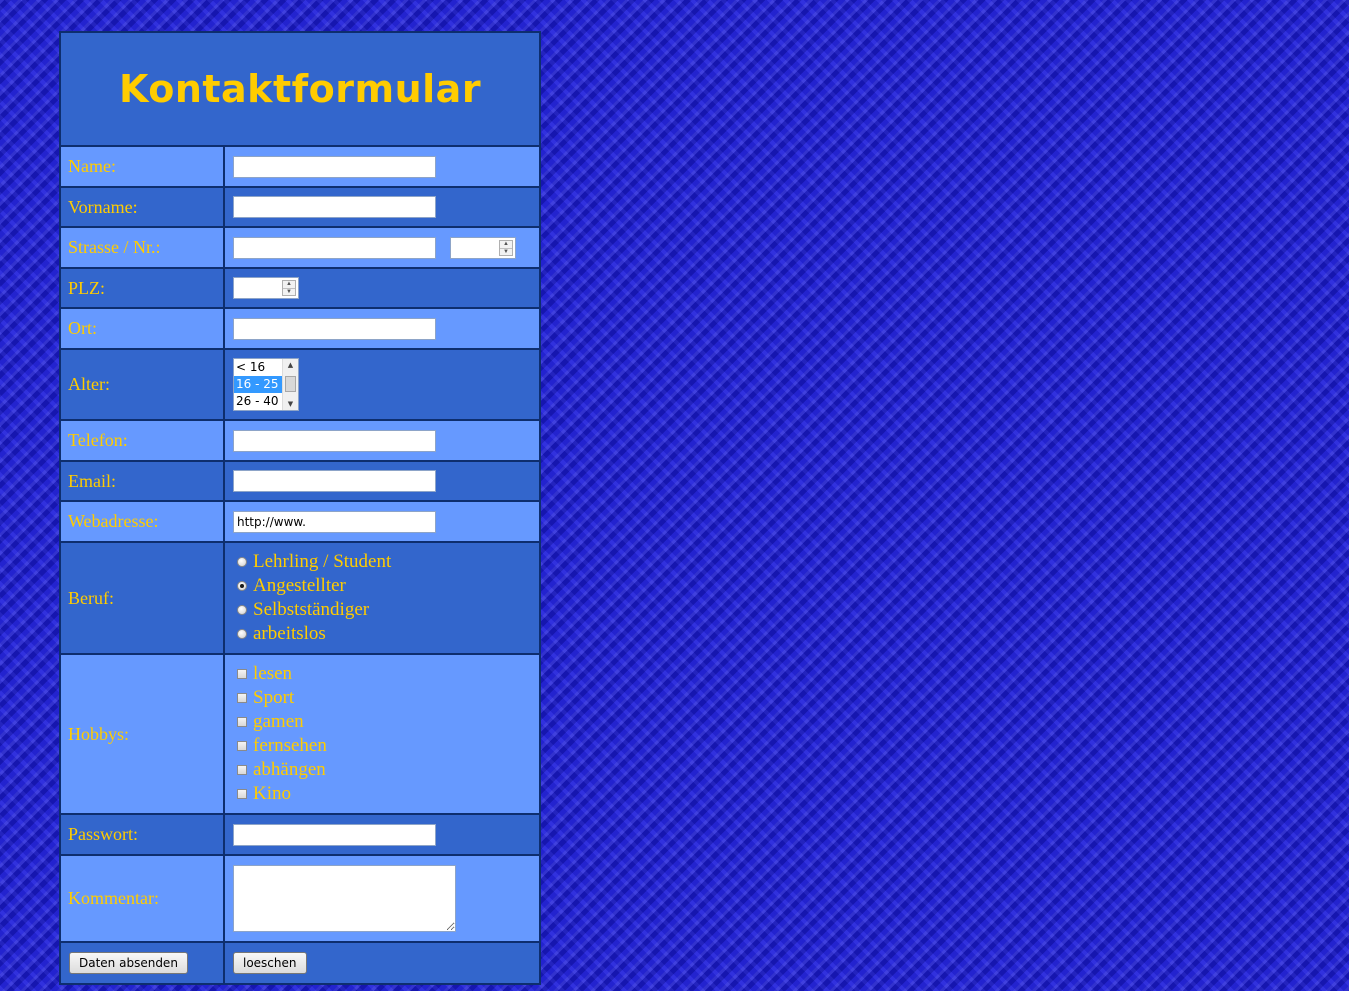 Image resolution: width=1349 pixels, height=991 pixels. I want to click on plz-label: PLZ:, so click(143, 288).